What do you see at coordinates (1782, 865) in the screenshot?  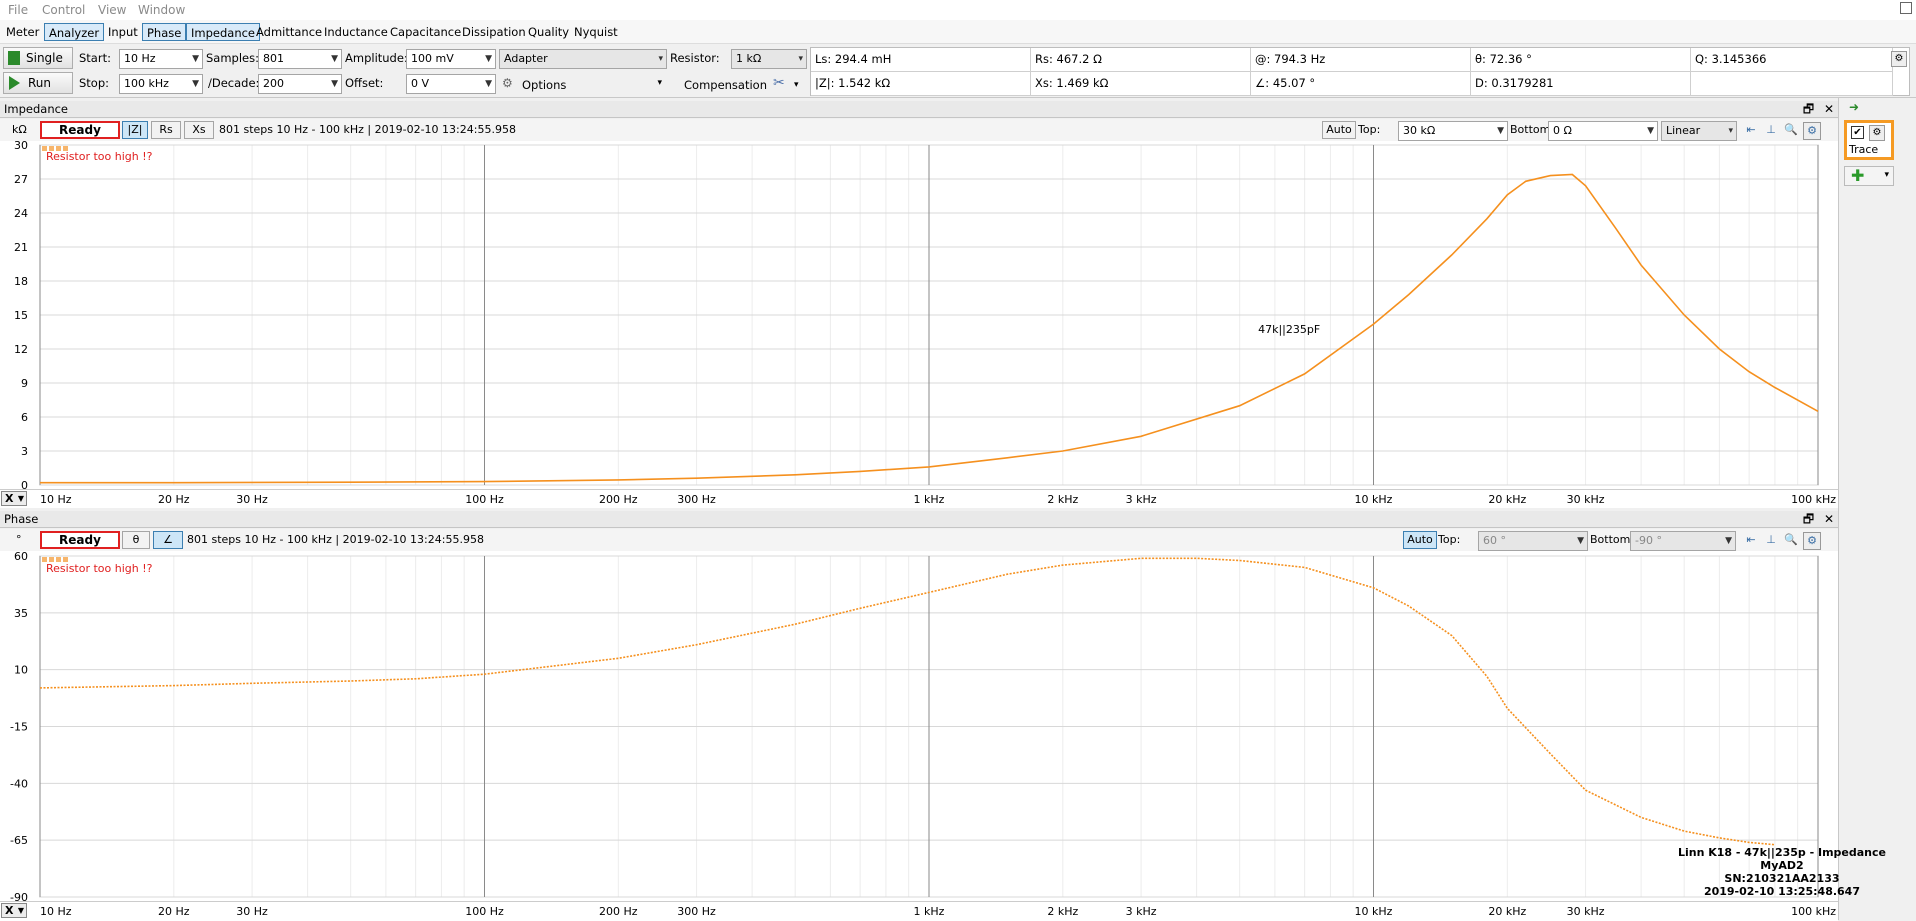 I see `annotation-line-2: MyAD2` at bounding box center [1782, 865].